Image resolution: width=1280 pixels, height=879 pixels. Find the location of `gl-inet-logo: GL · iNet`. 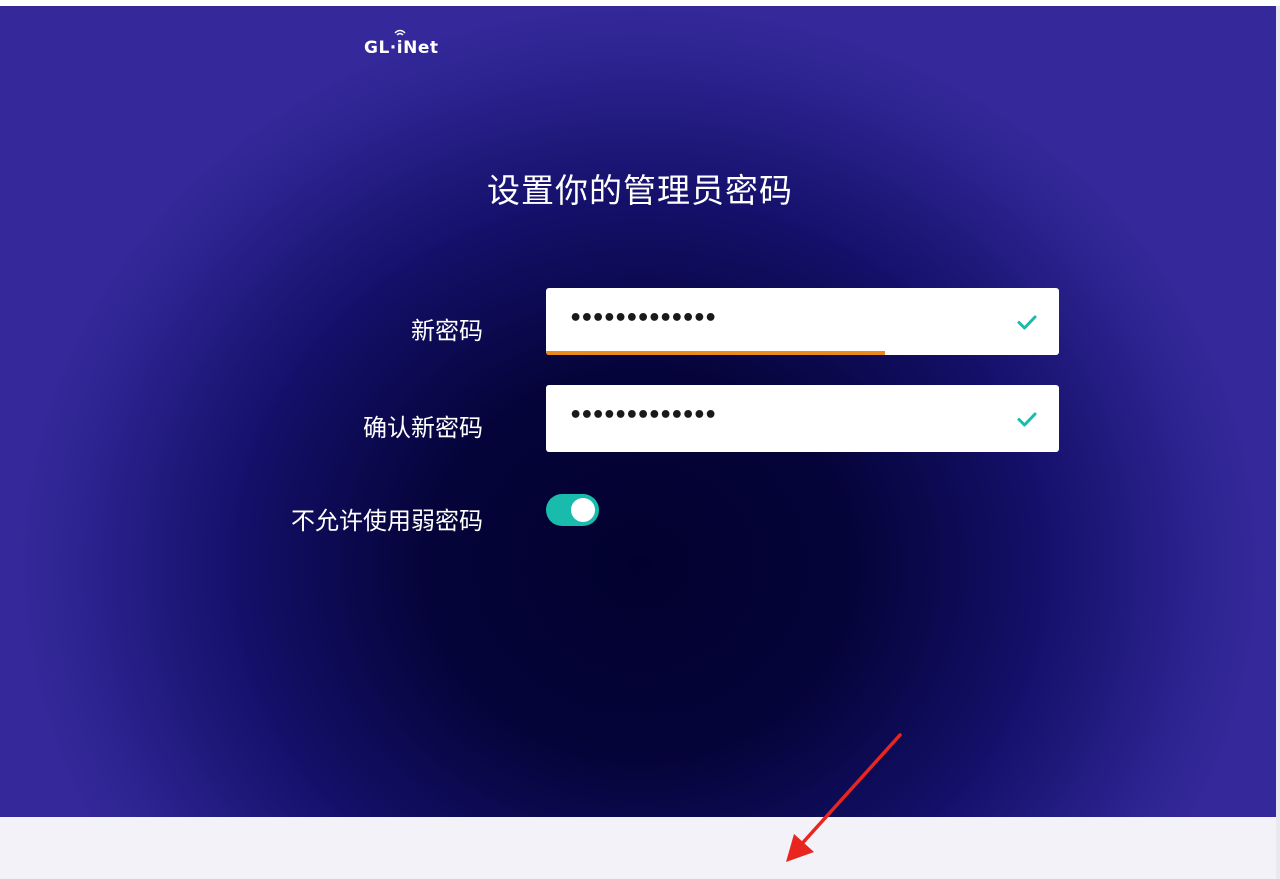

gl-inet-logo: GL · iNet is located at coordinates (401, 43).